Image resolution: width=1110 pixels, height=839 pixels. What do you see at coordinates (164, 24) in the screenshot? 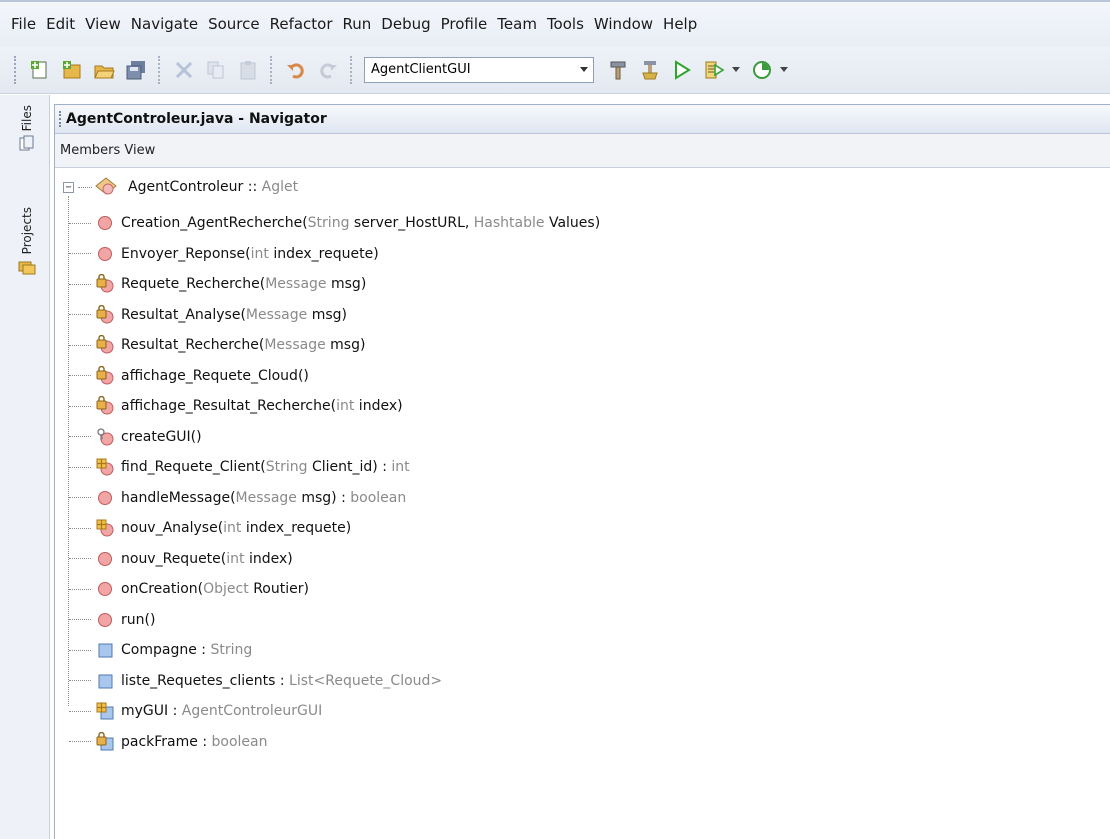
I see `menu-navigate: Navigate` at bounding box center [164, 24].